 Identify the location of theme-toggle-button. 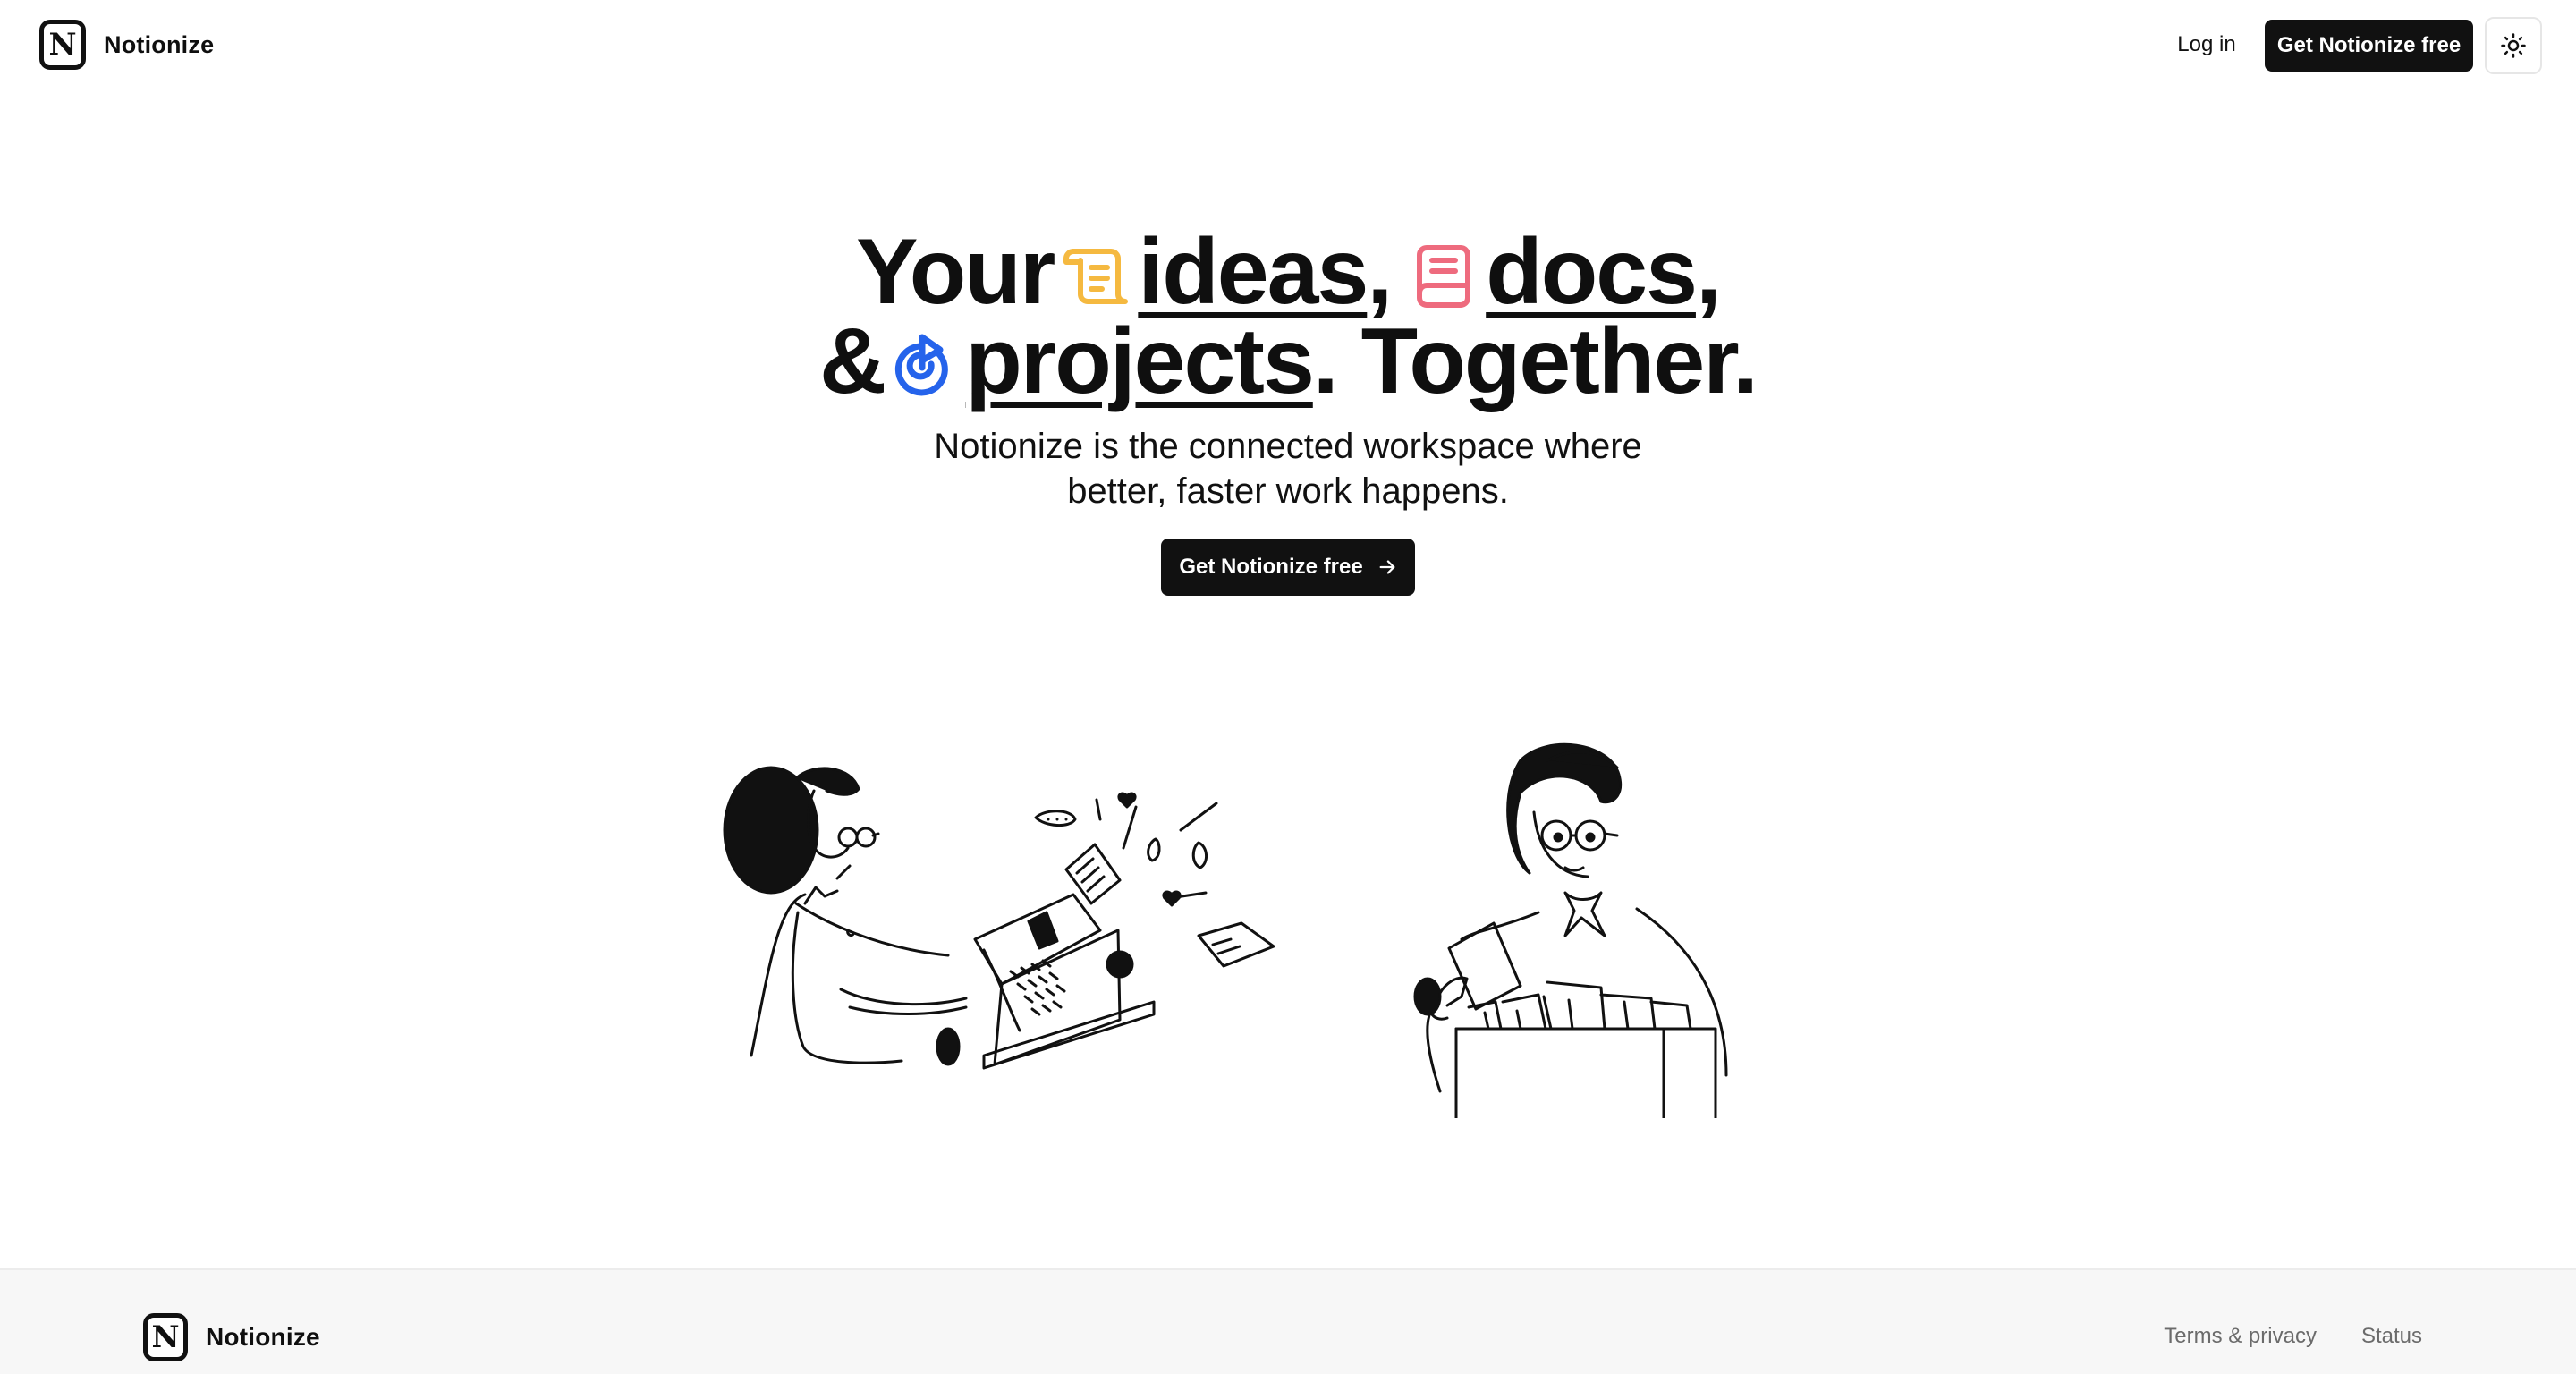
(2513, 45).